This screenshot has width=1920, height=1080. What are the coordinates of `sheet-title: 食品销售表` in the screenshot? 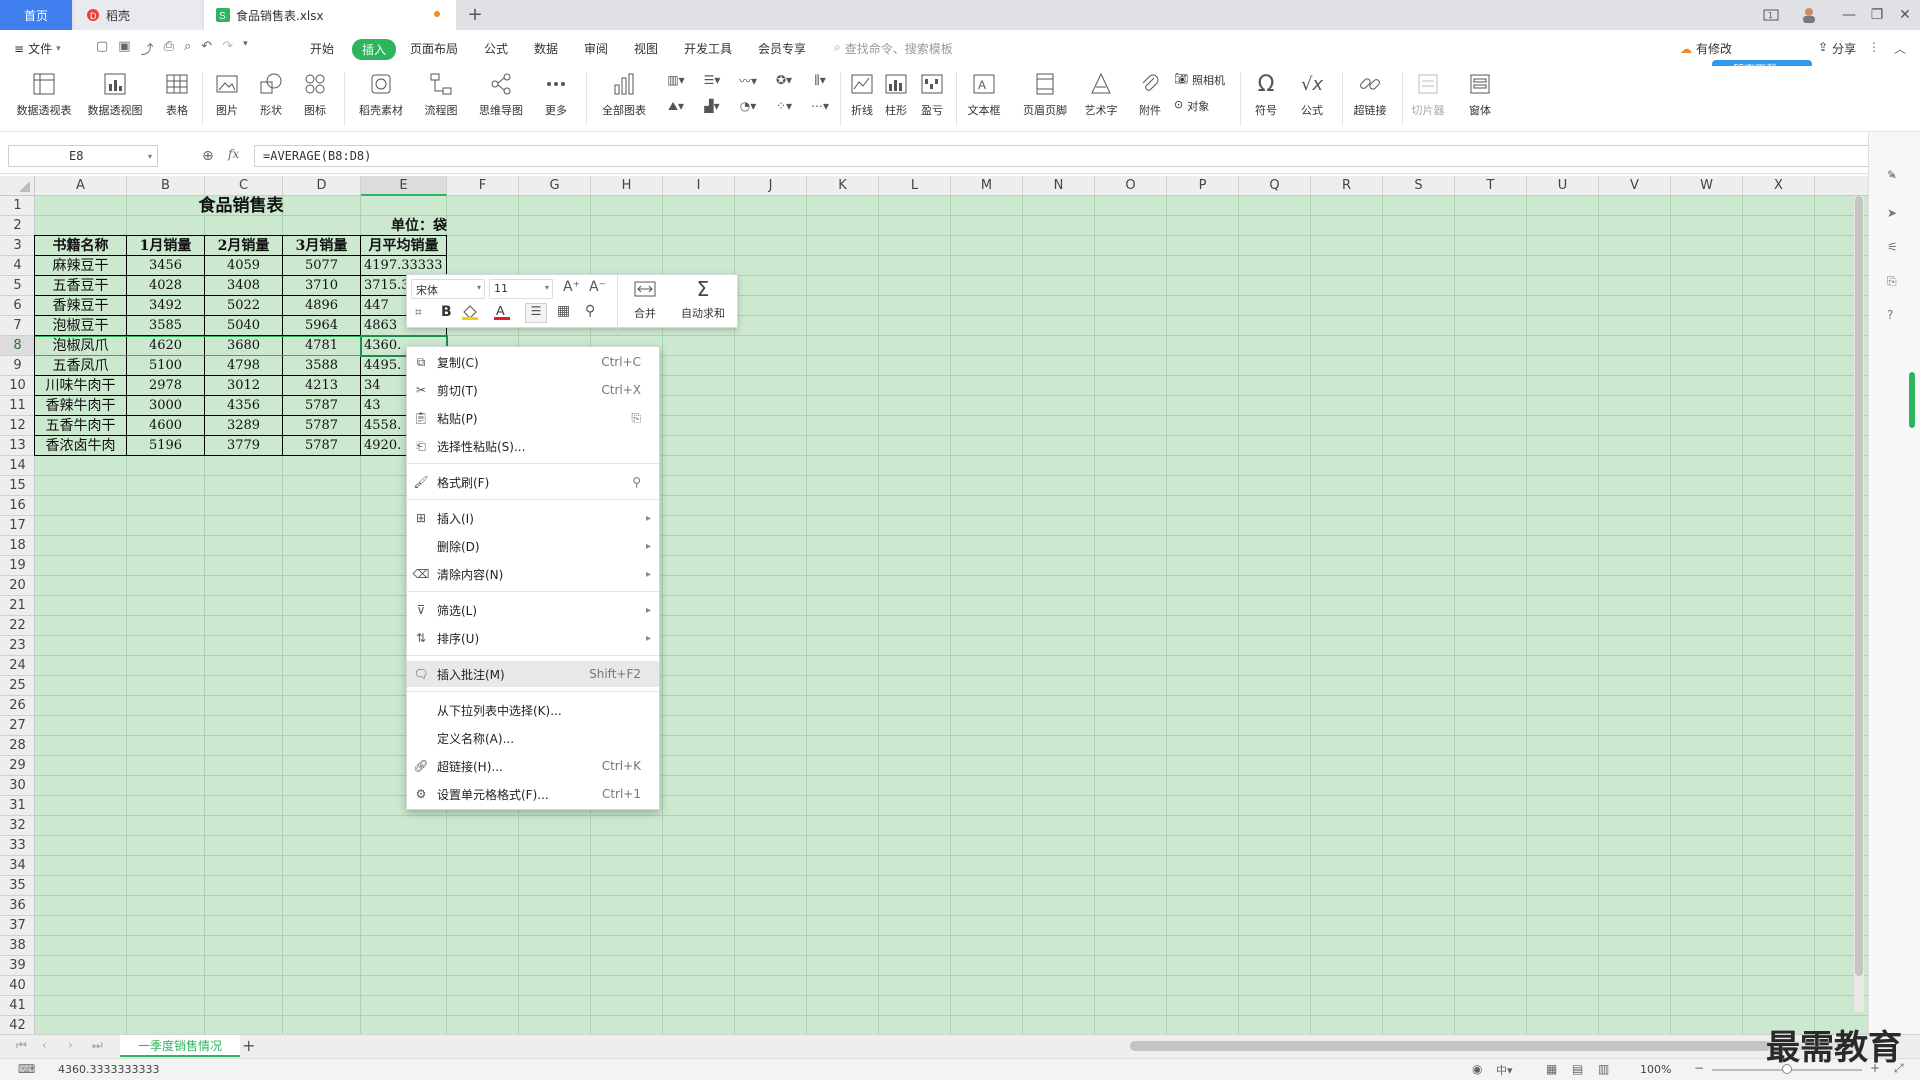 It's located at (241, 207).